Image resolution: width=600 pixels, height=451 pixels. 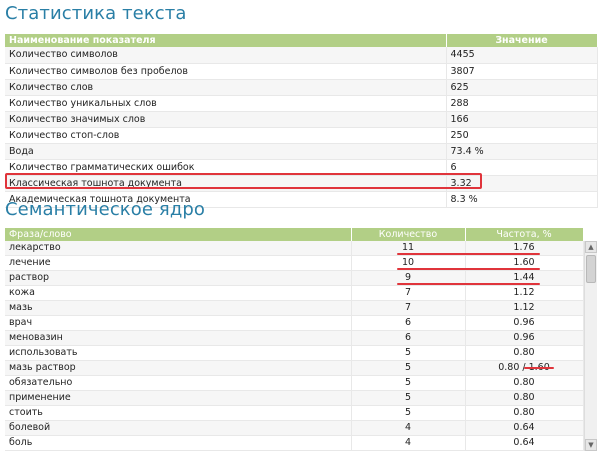 What do you see at coordinates (522, 135) in the screenshot?
I see `stats-row-value: 250` at bounding box center [522, 135].